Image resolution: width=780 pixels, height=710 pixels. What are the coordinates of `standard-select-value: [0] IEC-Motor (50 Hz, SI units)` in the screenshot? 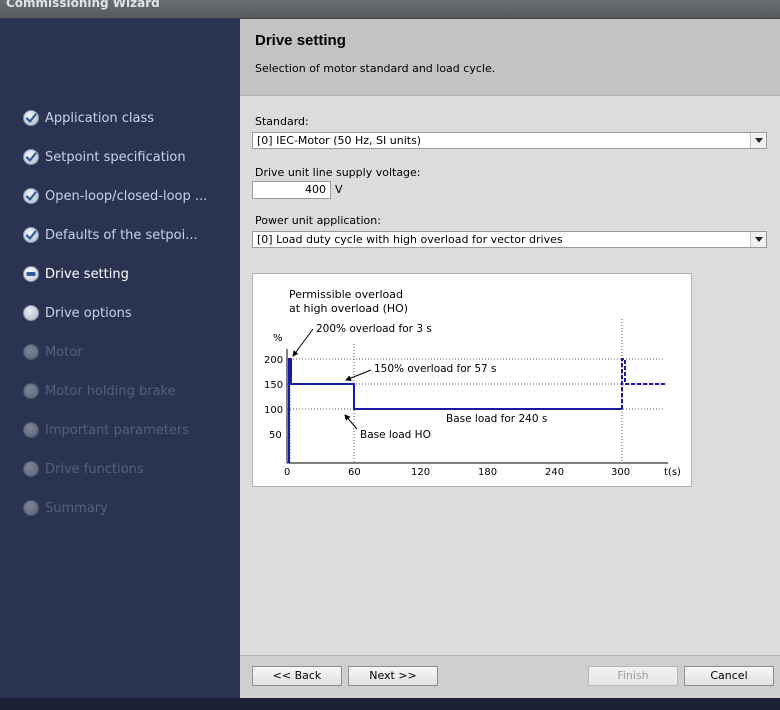 It's located at (339, 140).